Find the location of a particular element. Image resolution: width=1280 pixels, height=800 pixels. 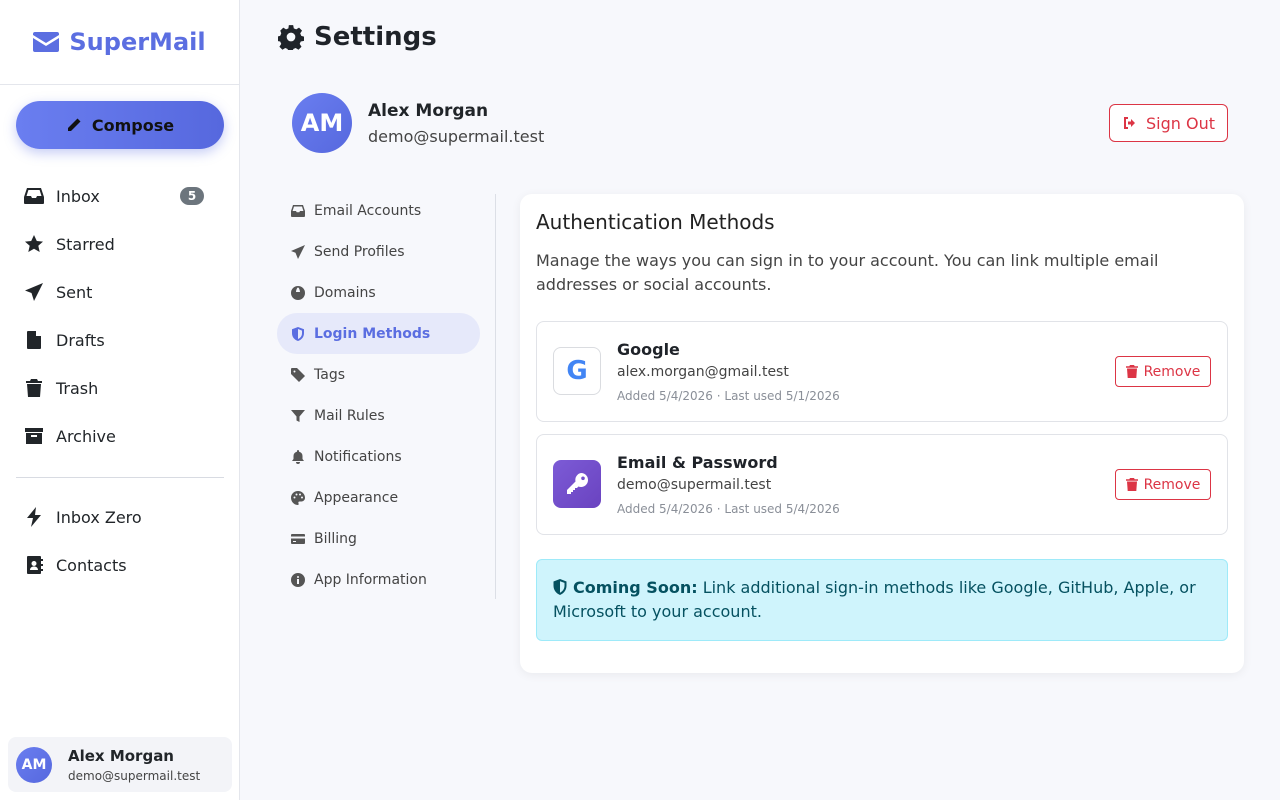

google-logo-letter: G is located at coordinates (577, 371).